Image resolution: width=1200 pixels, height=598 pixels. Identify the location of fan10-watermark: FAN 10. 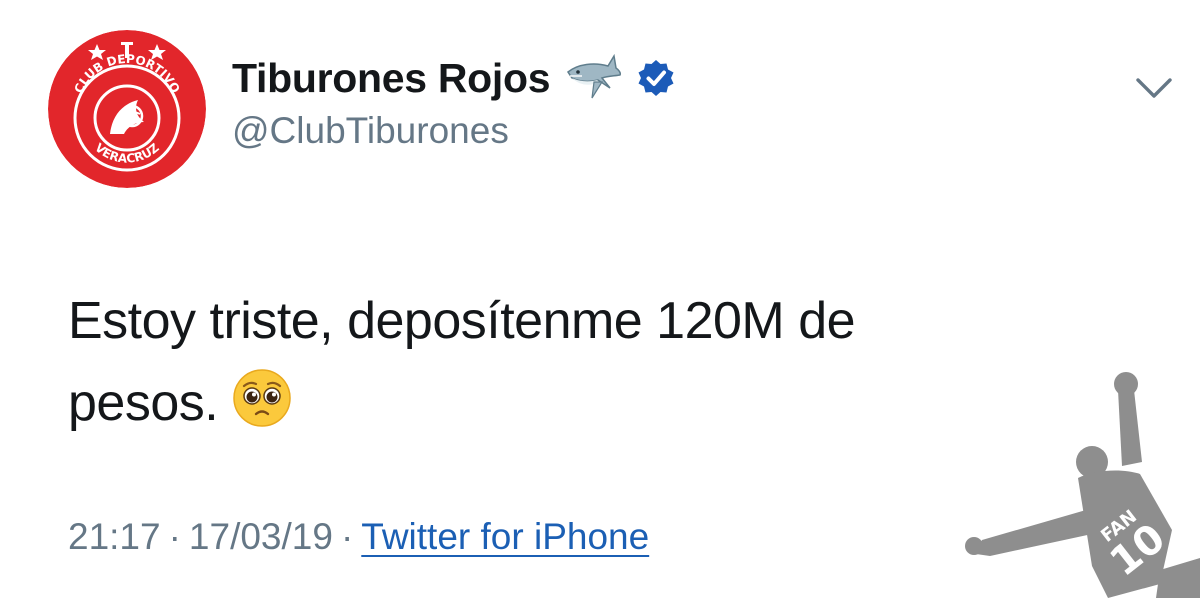
(1080, 484).